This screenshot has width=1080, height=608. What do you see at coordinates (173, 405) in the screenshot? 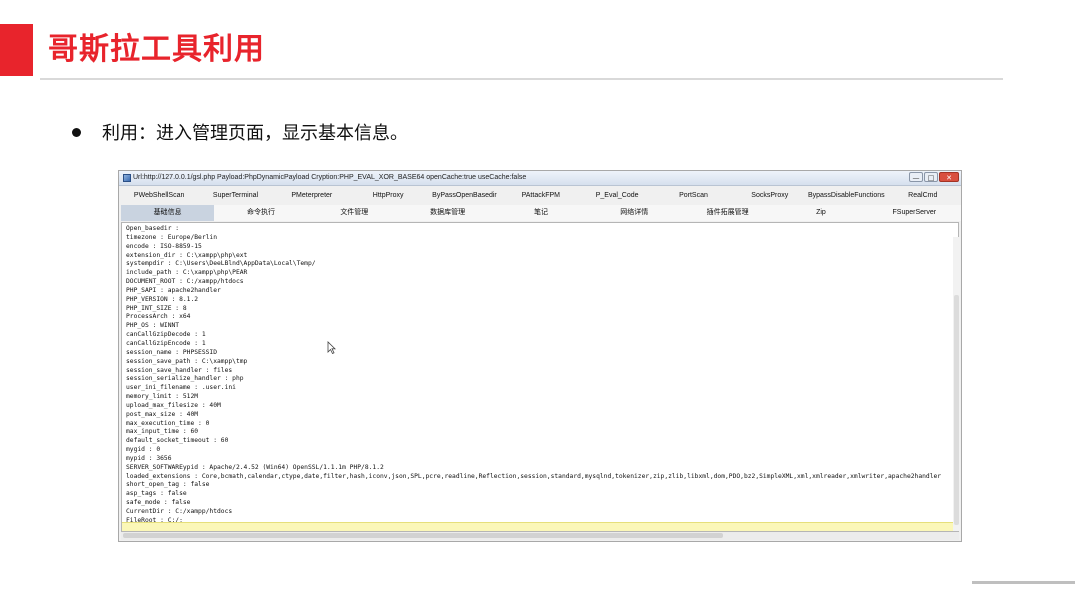
I see `output-line: upload_max_filesize : 40M` at bounding box center [173, 405].